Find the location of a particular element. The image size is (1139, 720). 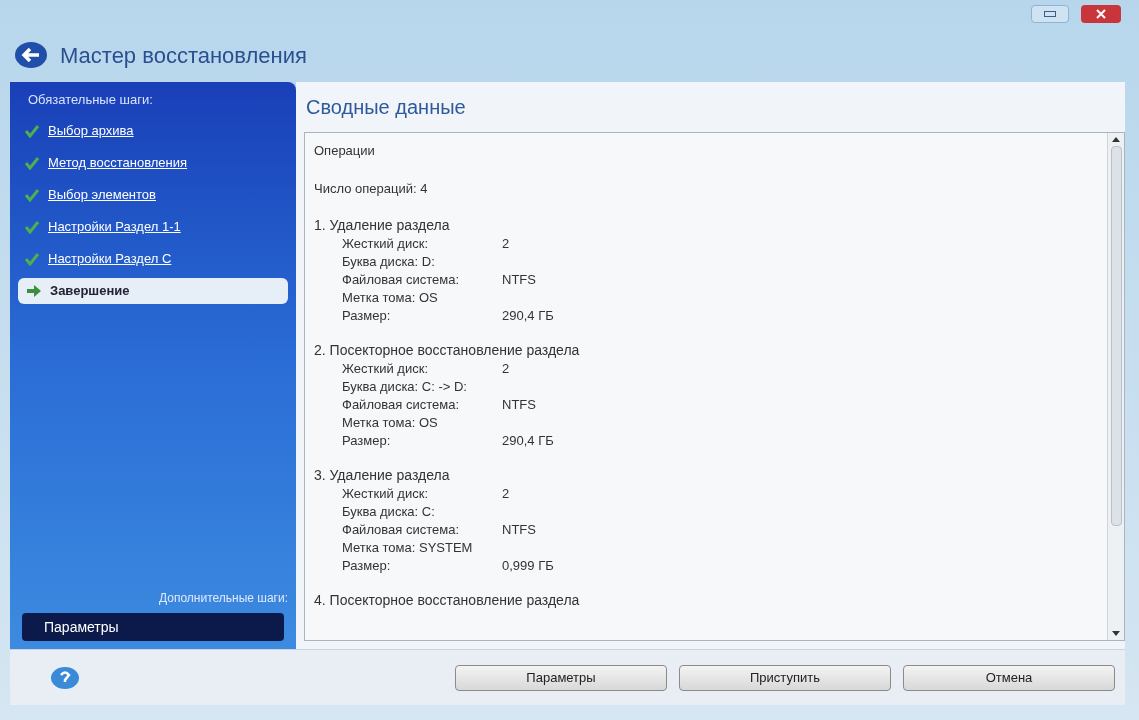

close-icon is located at coordinates (1101, 14).